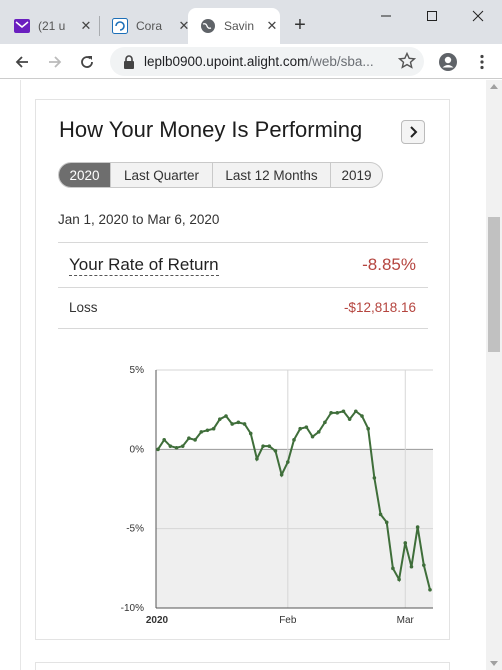 This screenshot has width=502, height=670. I want to click on globe-icon, so click(208, 26).